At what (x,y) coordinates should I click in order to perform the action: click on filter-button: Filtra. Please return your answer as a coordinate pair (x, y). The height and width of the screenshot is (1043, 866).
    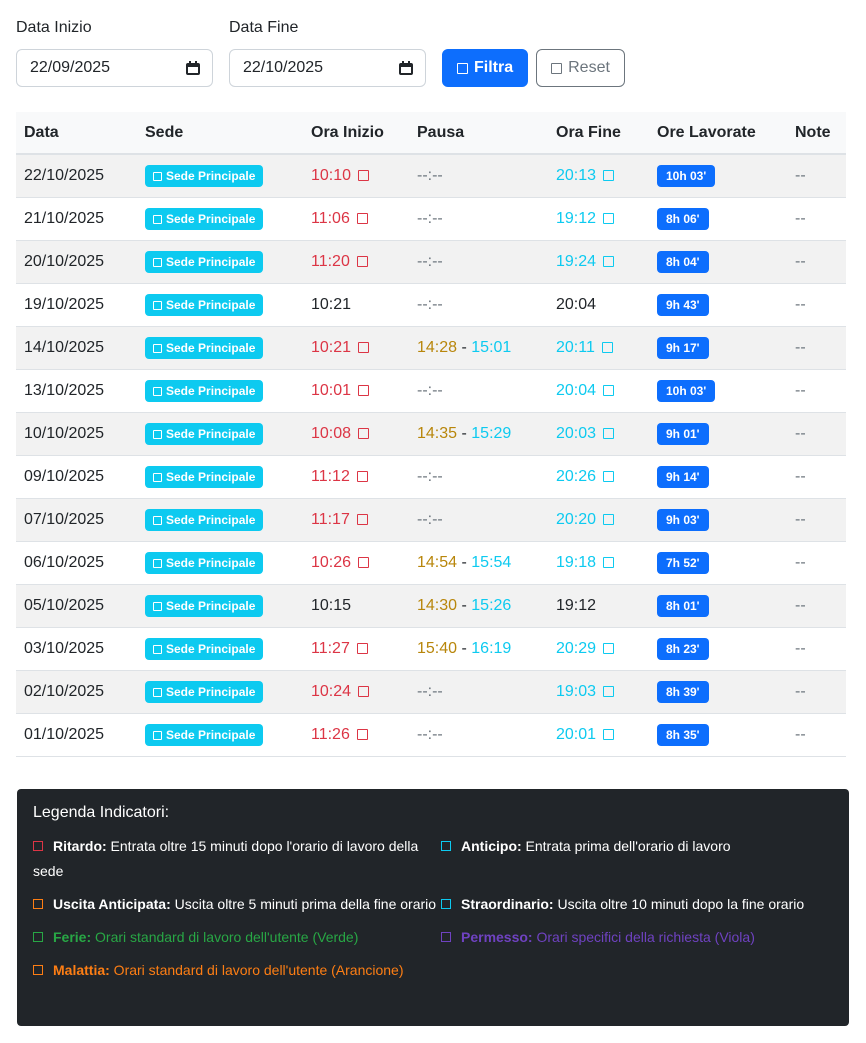
    Looking at the image, I should click on (485, 68).